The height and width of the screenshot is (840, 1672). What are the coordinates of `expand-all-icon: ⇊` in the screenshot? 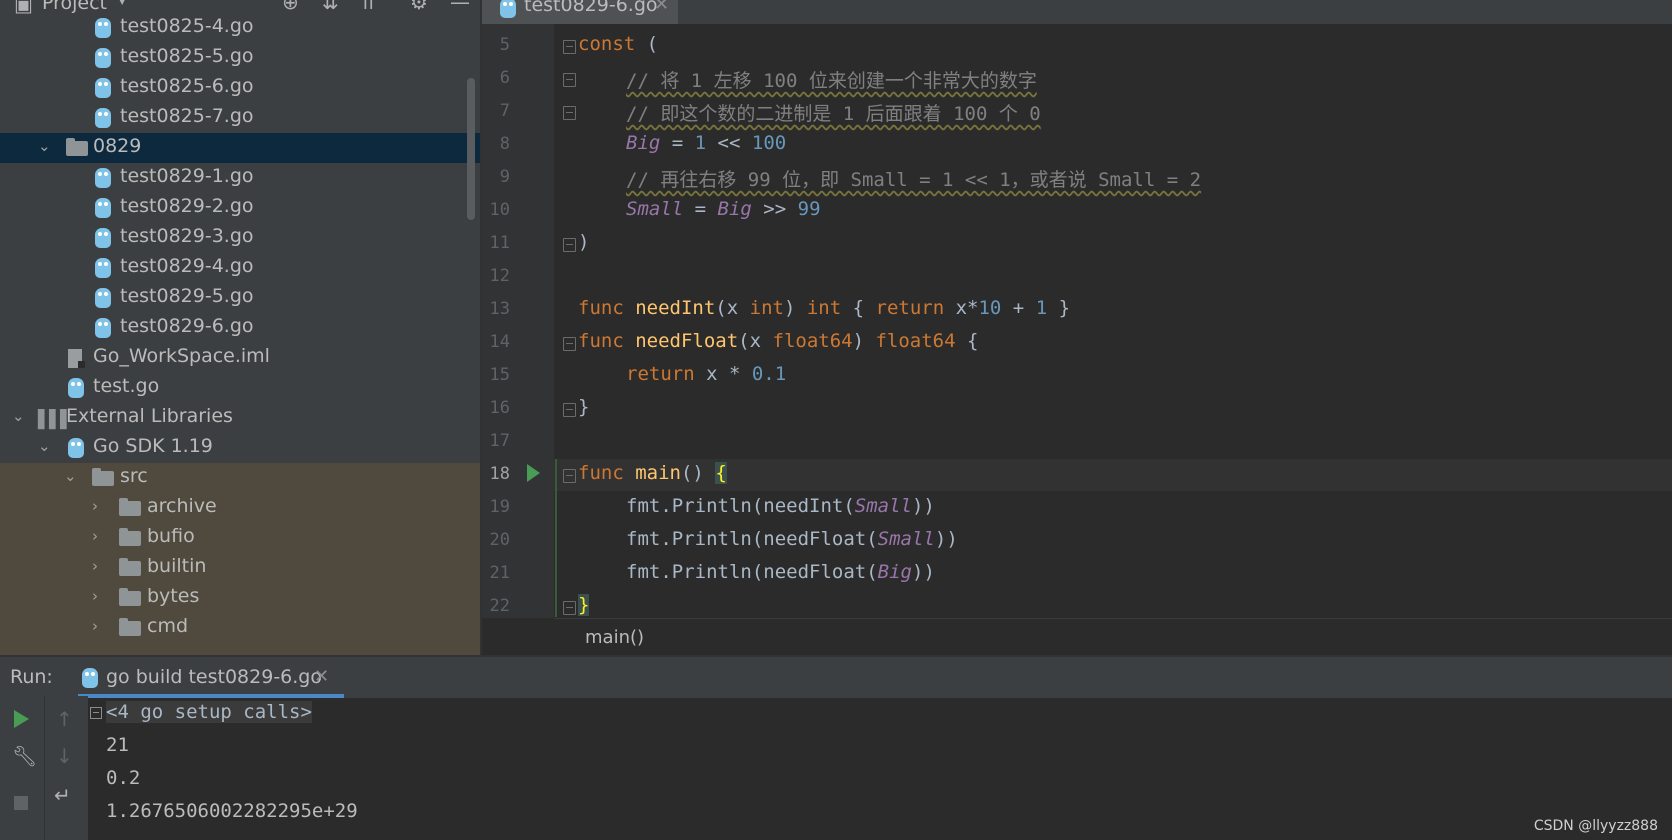 It's located at (330, 7).